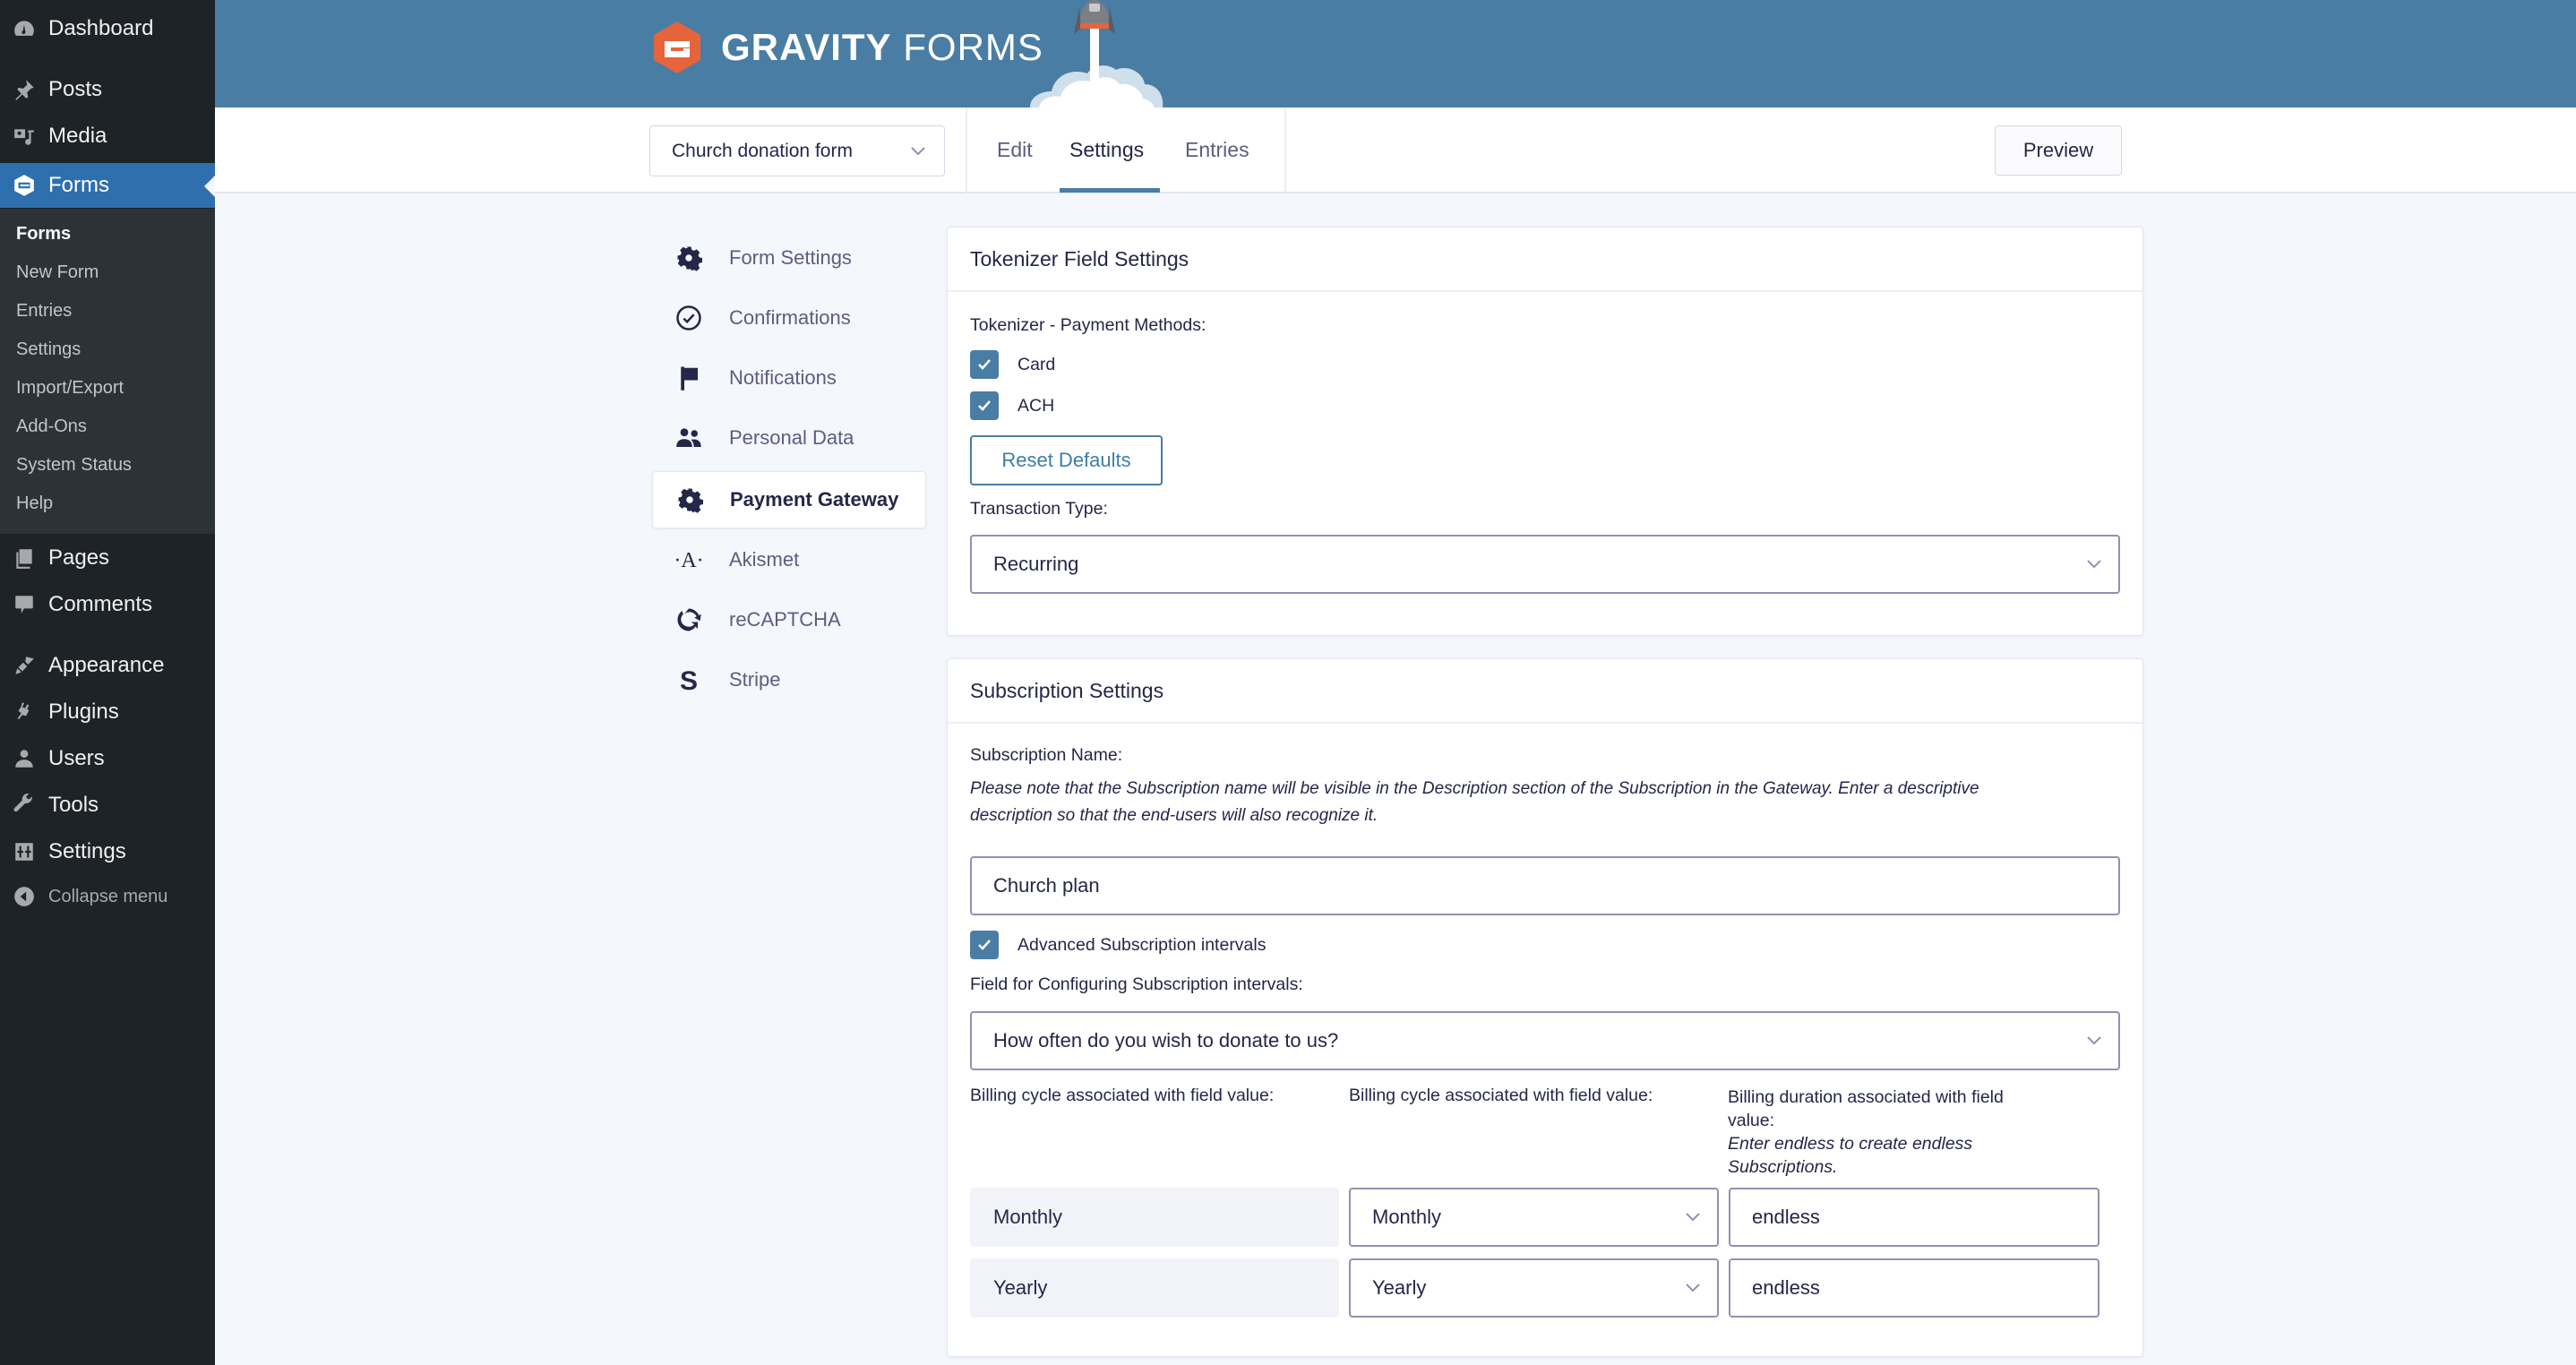  I want to click on interval-row-field-value: Monthly, so click(1154, 1217).